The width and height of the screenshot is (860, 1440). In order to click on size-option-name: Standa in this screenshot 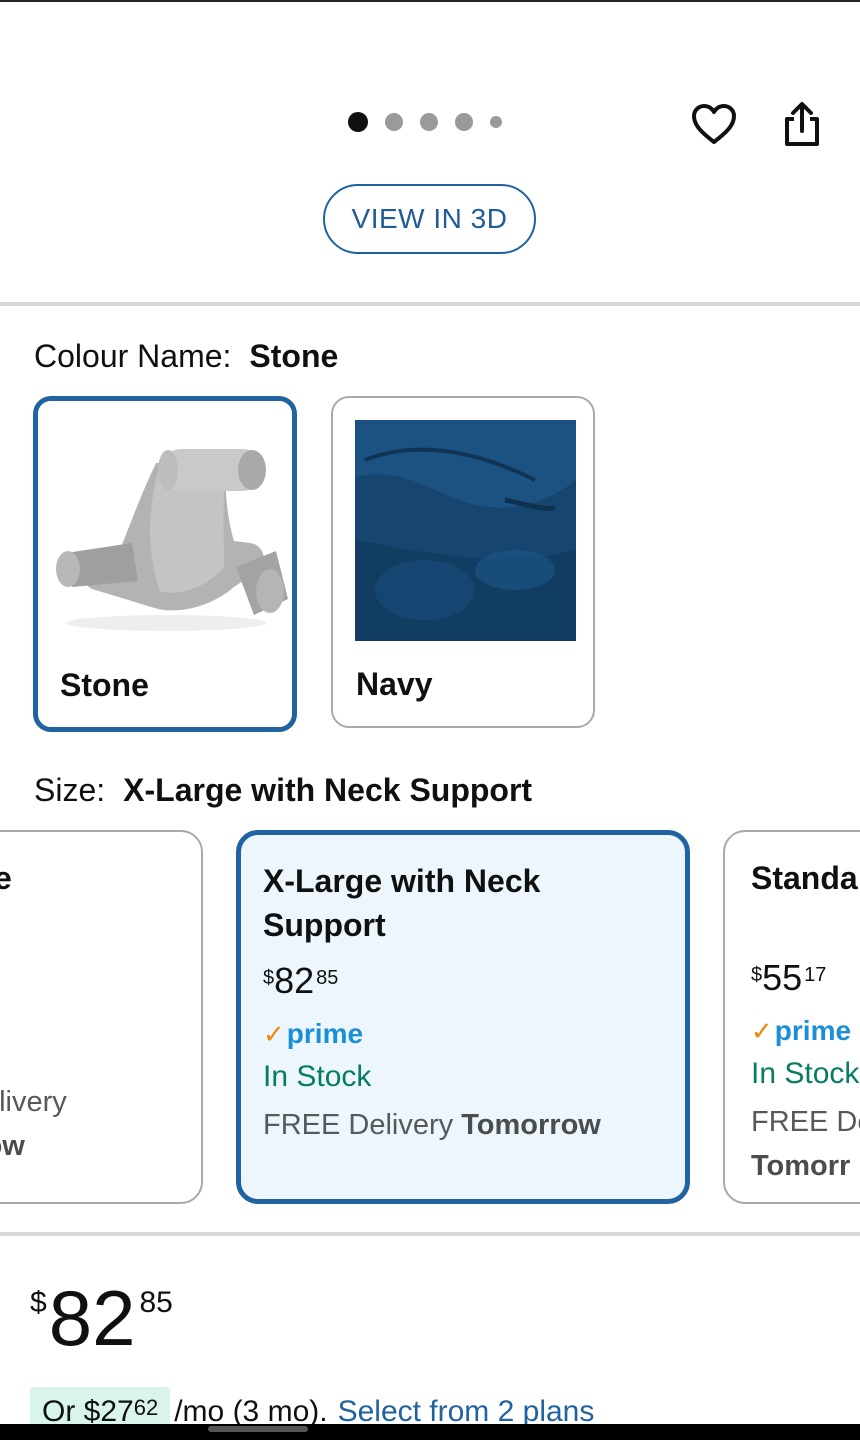, I will do `click(804, 878)`.